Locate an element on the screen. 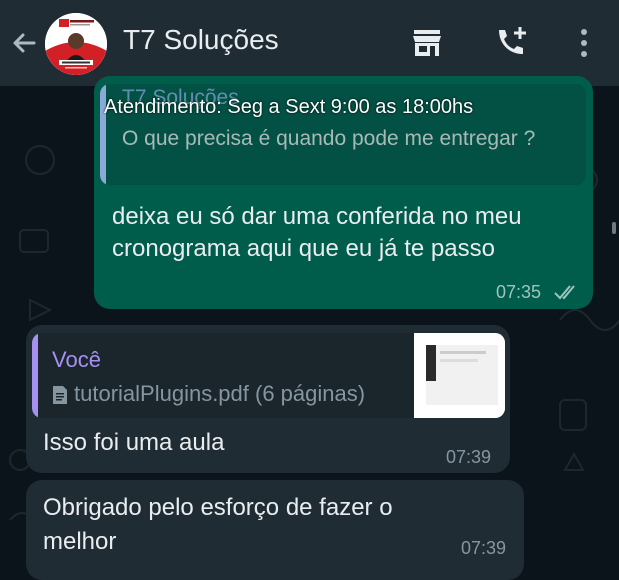 This screenshot has width=619, height=580. document-thumbnail is located at coordinates (459, 375).